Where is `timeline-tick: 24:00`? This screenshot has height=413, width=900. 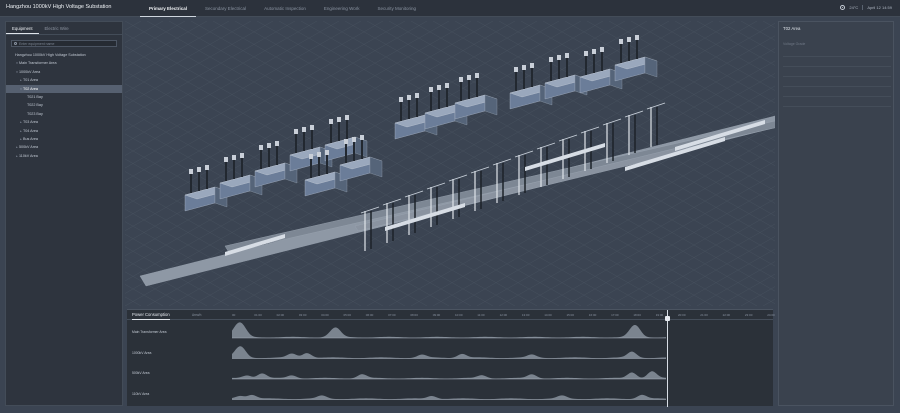
timeline-tick: 24:00 is located at coordinates (771, 315).